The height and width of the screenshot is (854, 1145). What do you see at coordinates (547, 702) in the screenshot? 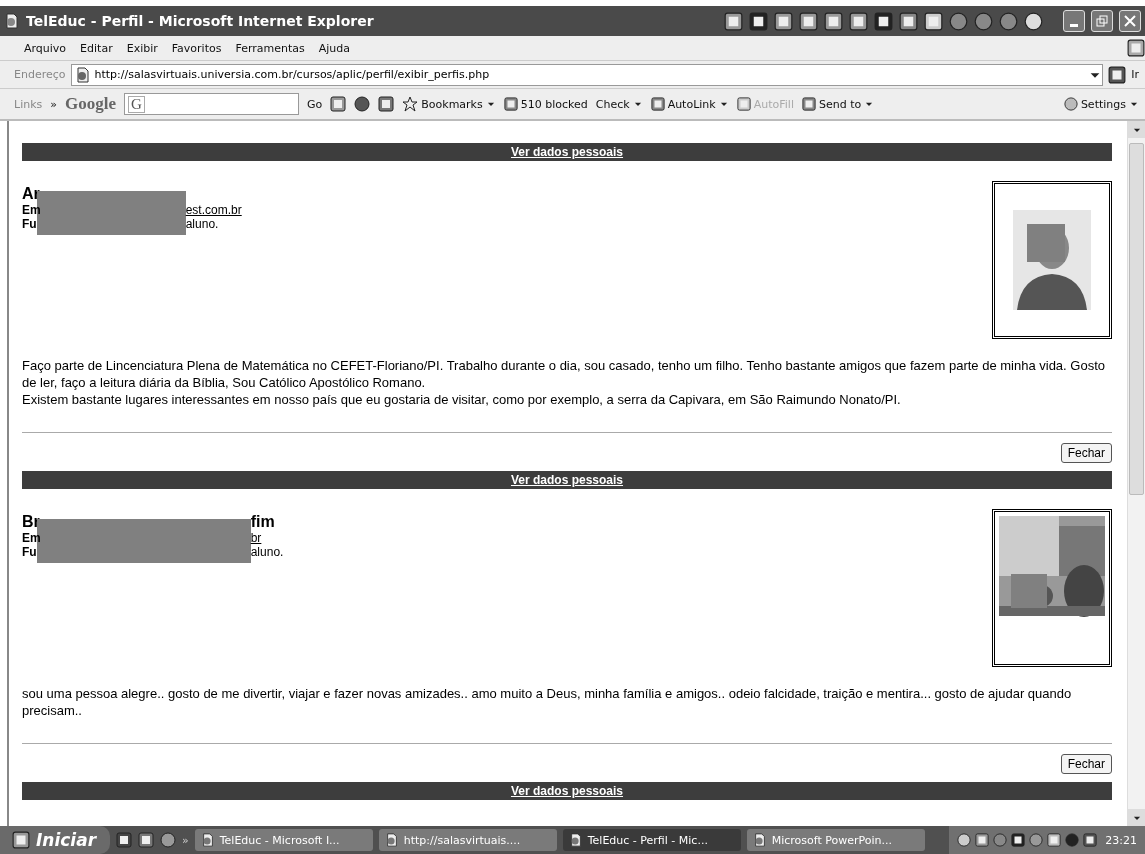
I see `profile-description: sou uma pessoa alegre.. gosto de me divertir, viajar e fazer novas amizades.. amo muito a Deus, minha família e amigos.. odeio falcidade, traição e mentira... gosto de ajudar quando precisam..` at bounding box center [547, 702].